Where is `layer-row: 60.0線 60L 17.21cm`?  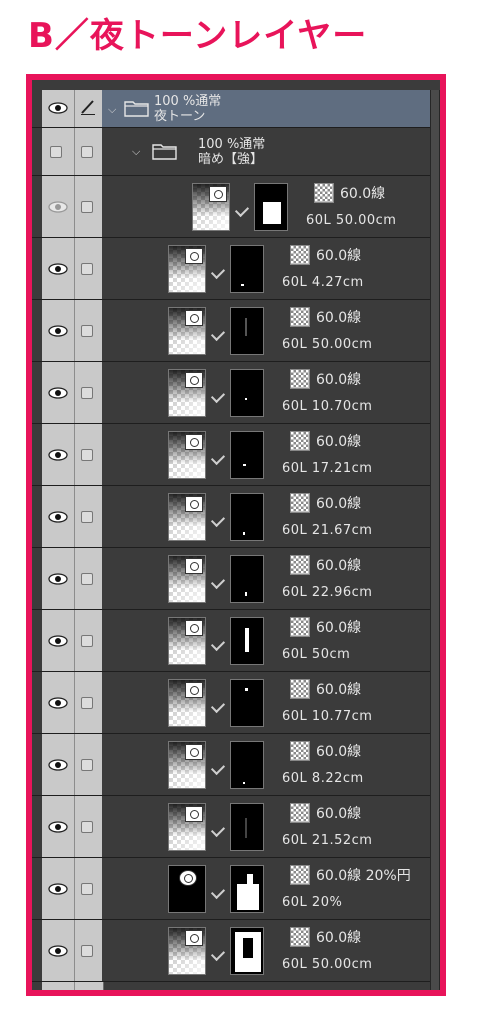 layer-row: 60.0線 60L 17.21cm is located at coordinates (231, 455).